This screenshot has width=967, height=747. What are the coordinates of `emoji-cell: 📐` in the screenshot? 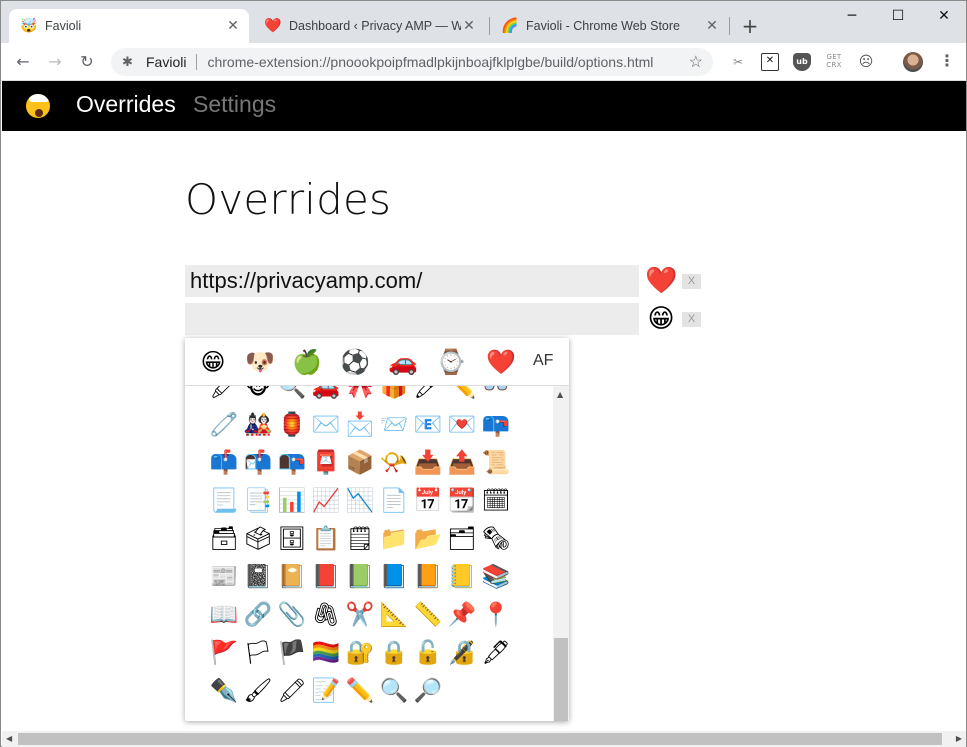 It's located at (394, 615).